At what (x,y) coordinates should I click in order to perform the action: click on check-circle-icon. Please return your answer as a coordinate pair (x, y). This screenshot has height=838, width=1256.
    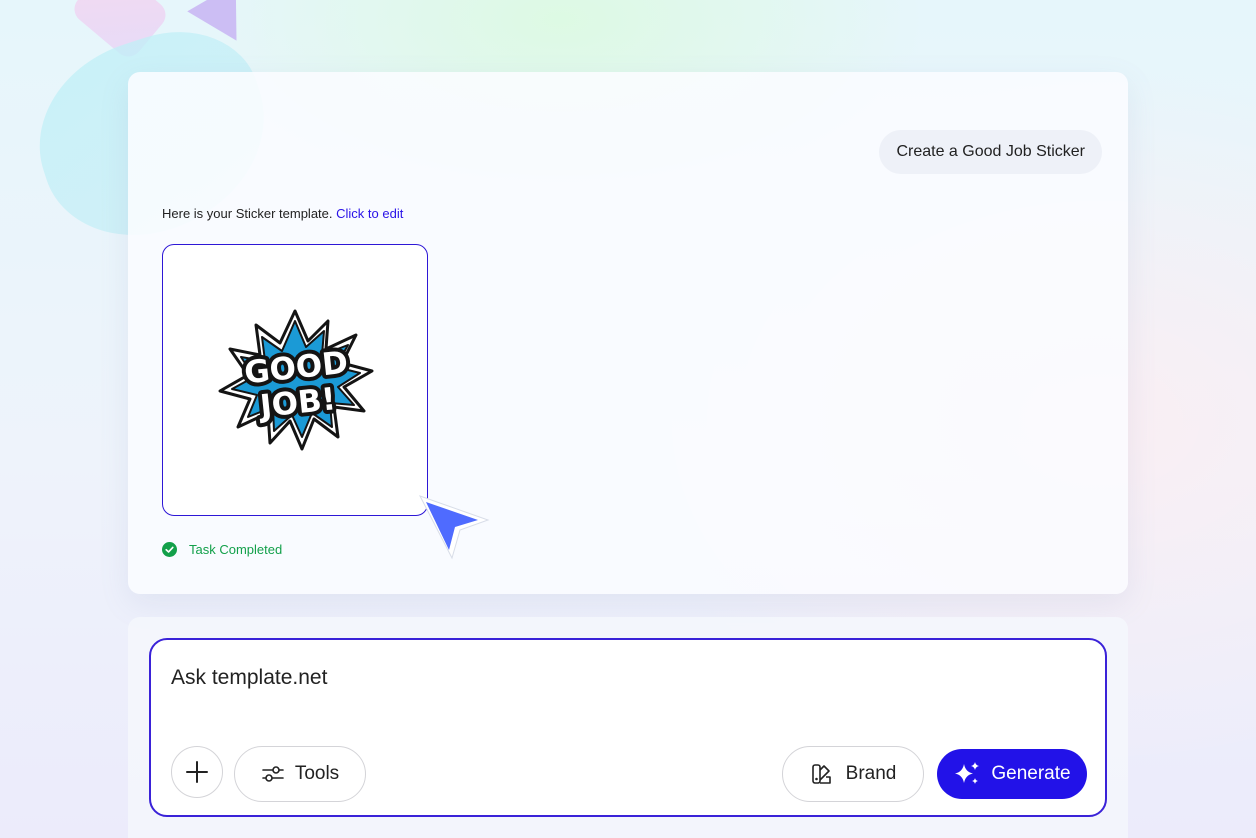
    Looking at the image, I should click on (169, 549).